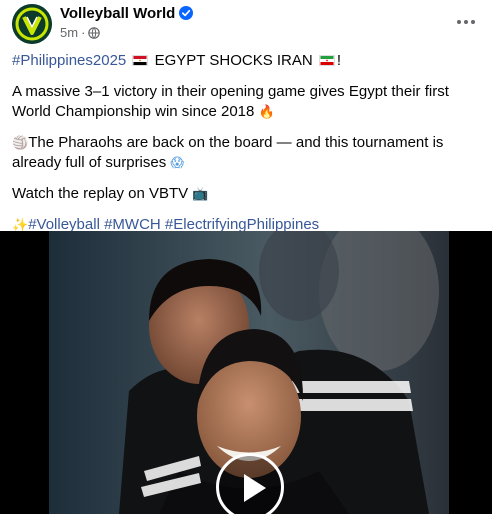 Image resolution: width=492 pixels, height=514 pixels. I want to click on headline-end: !, so click(339, 60).